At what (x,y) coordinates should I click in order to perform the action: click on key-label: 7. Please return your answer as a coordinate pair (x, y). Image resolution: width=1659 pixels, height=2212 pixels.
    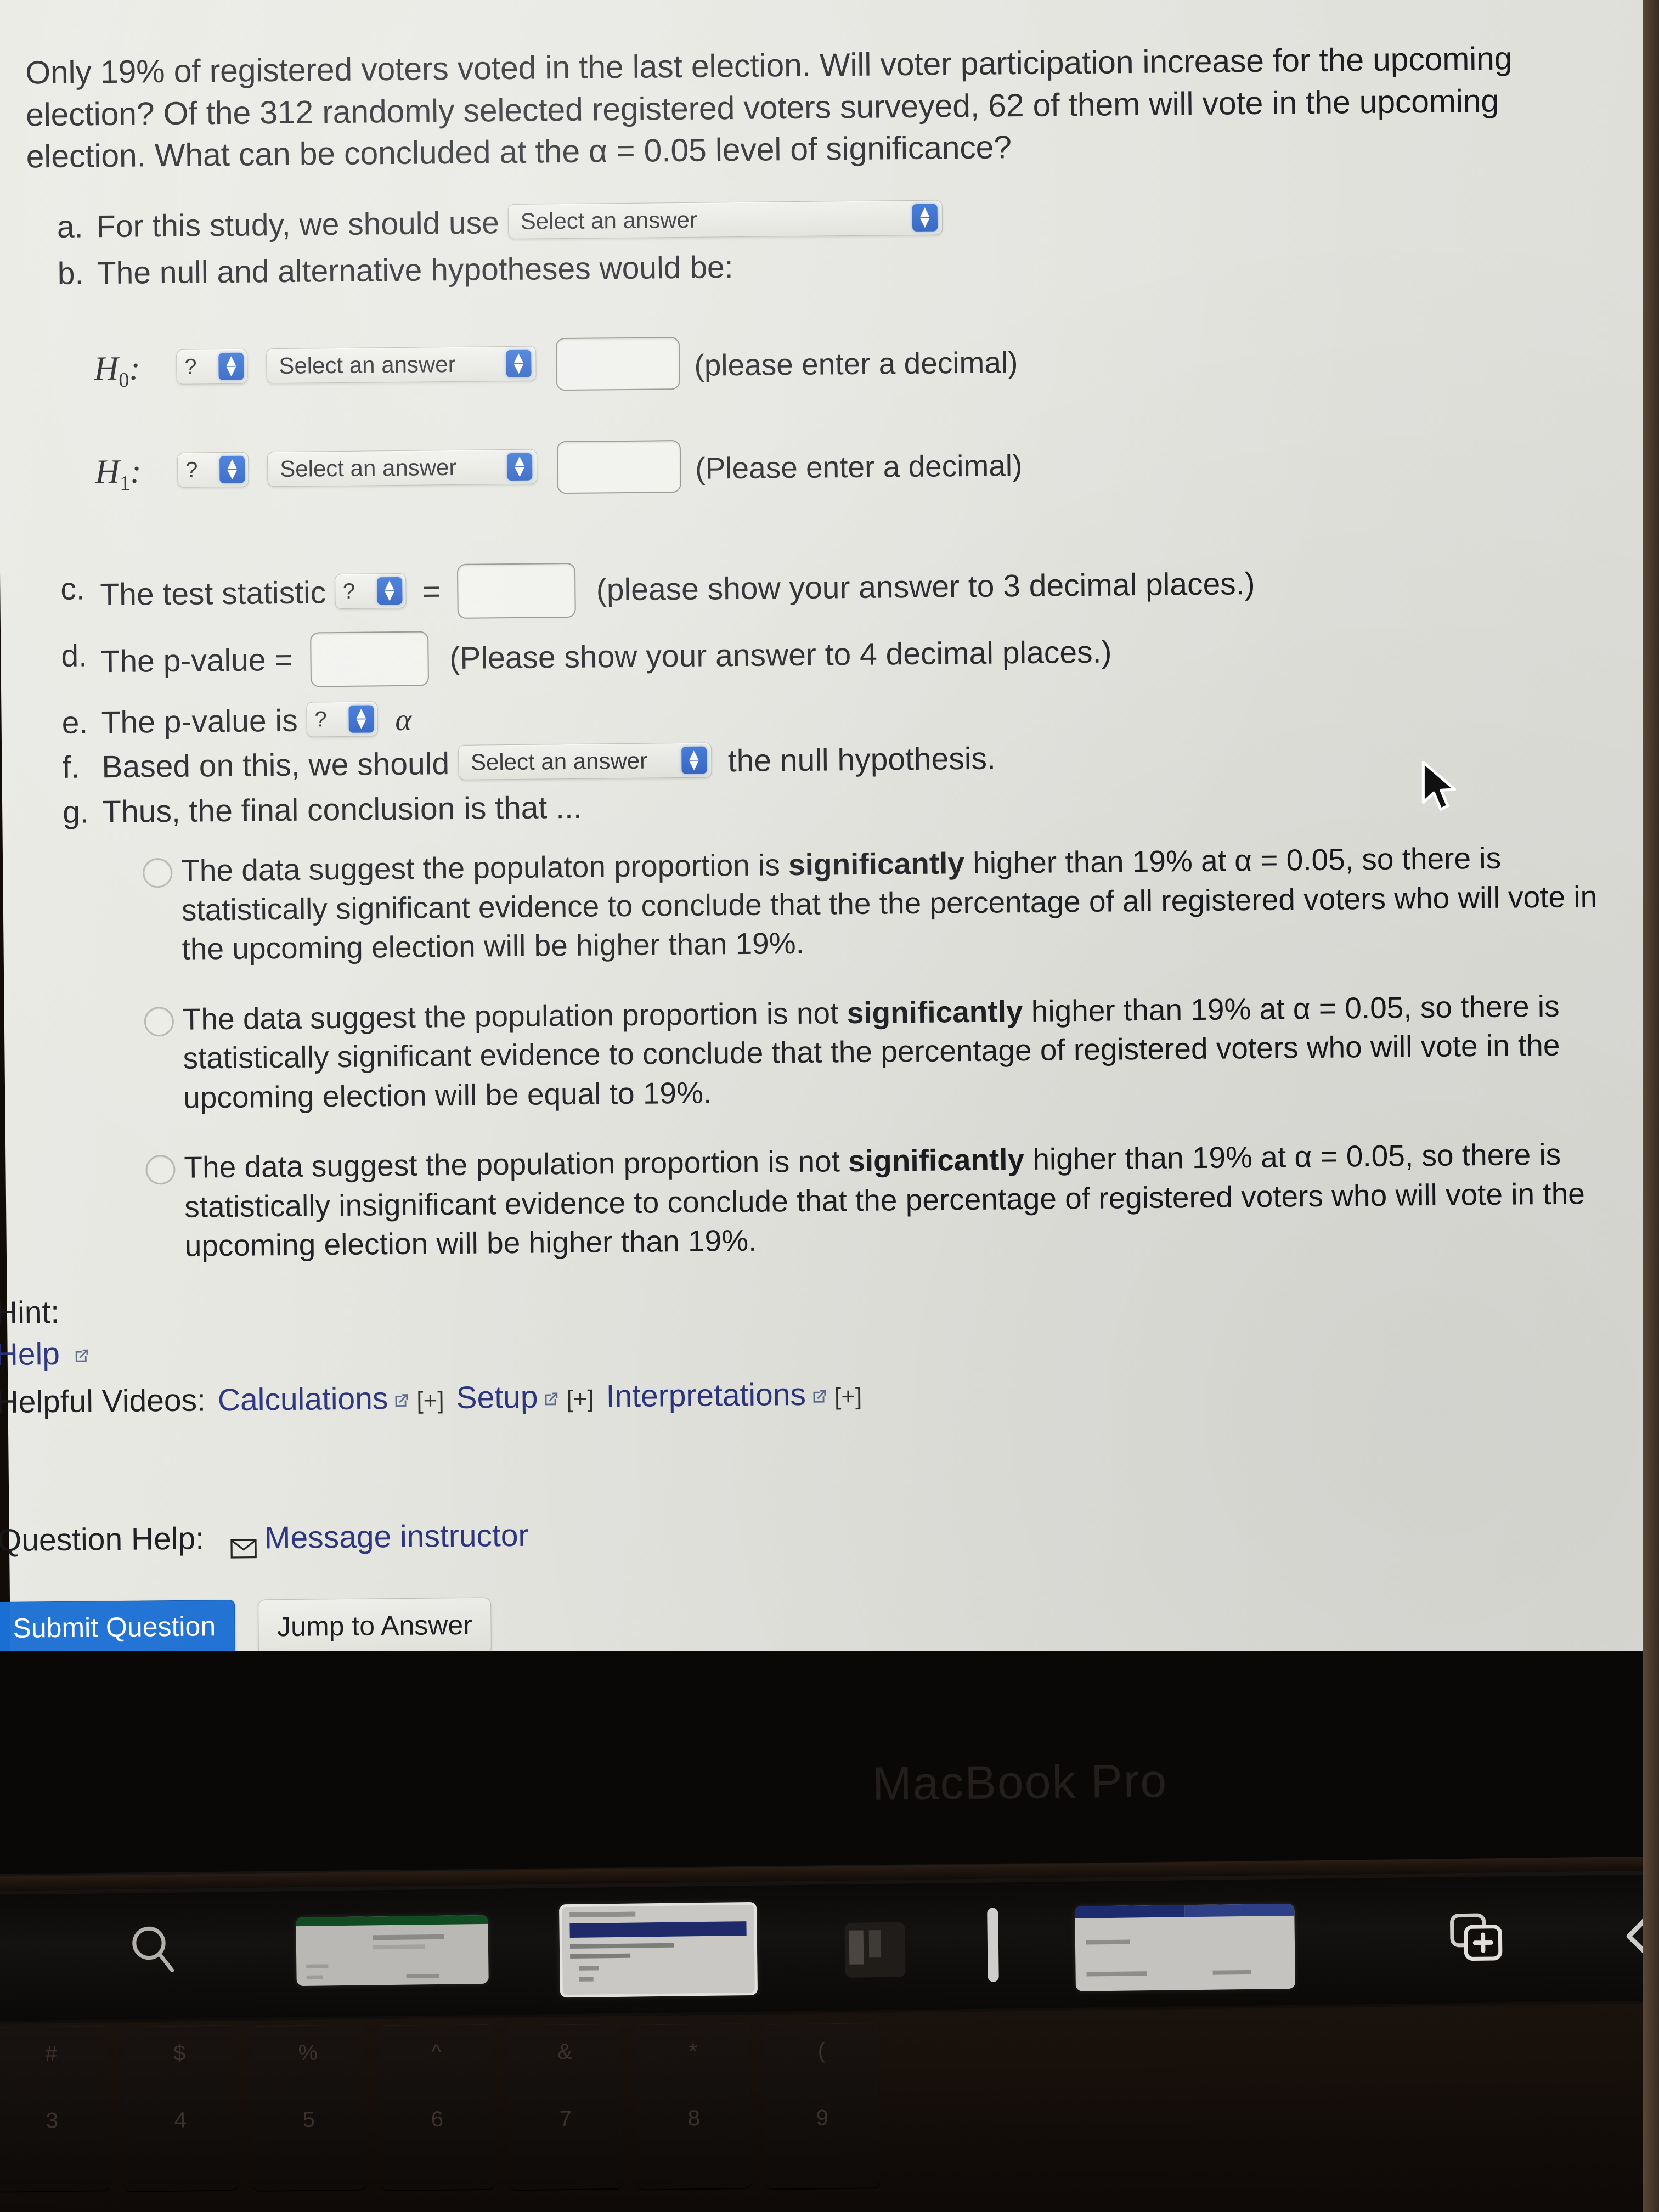
    Looking at the image, I should click on (565, 2118).